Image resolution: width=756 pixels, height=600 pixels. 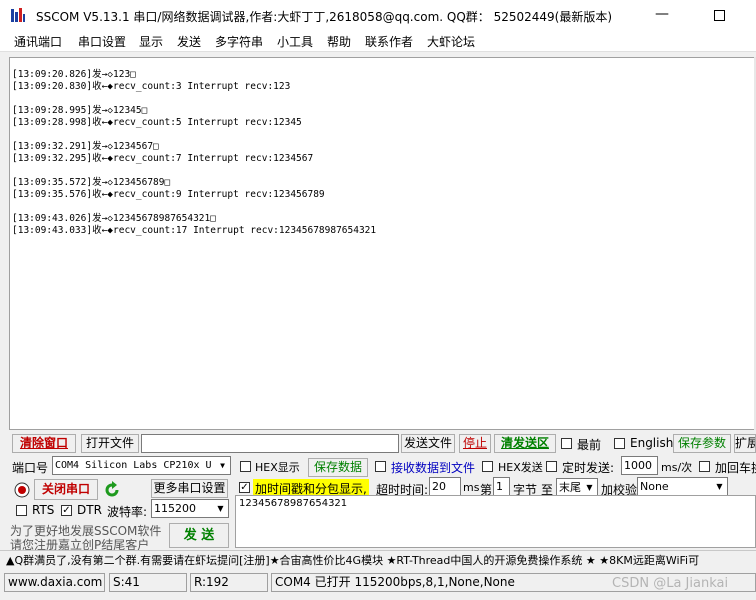 I want to click on interval-unit: ms/次, so click(x=677, y=467).